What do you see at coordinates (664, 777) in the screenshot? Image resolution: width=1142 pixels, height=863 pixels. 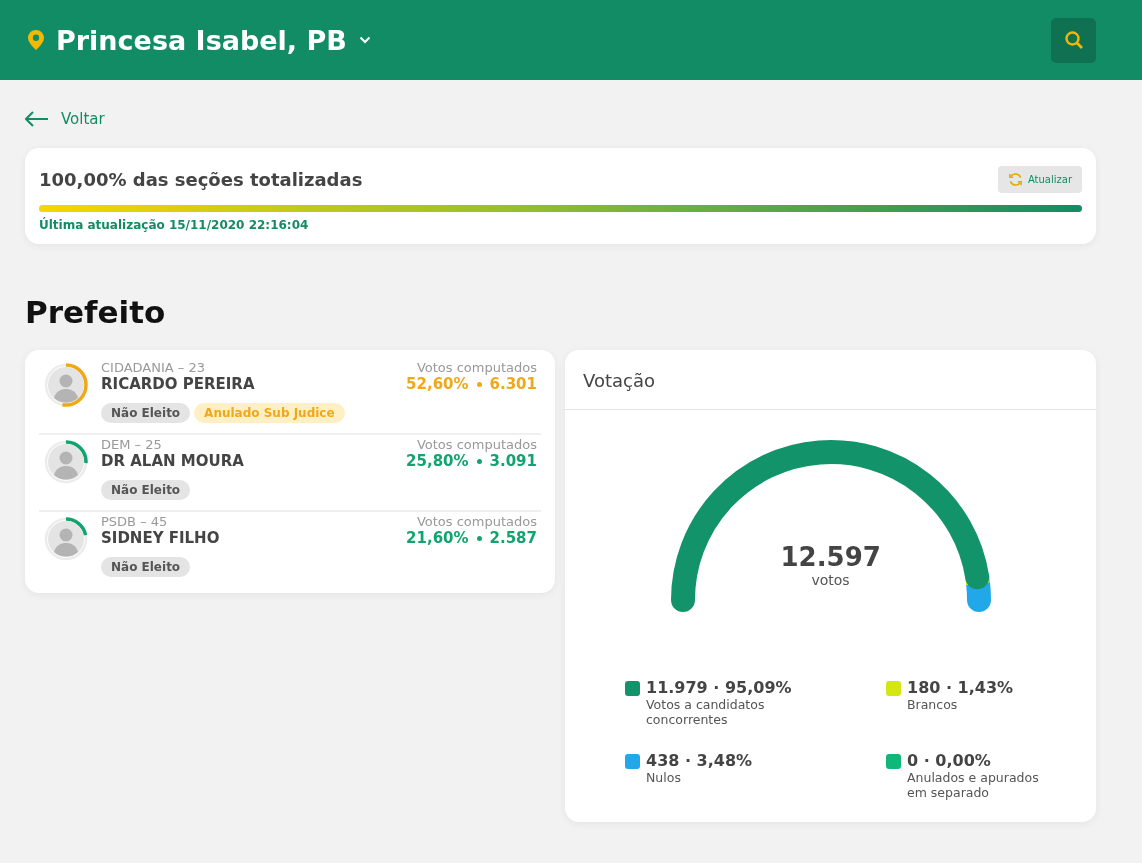 I see `legend-label: Nulos` at bounding box center [664, 777].